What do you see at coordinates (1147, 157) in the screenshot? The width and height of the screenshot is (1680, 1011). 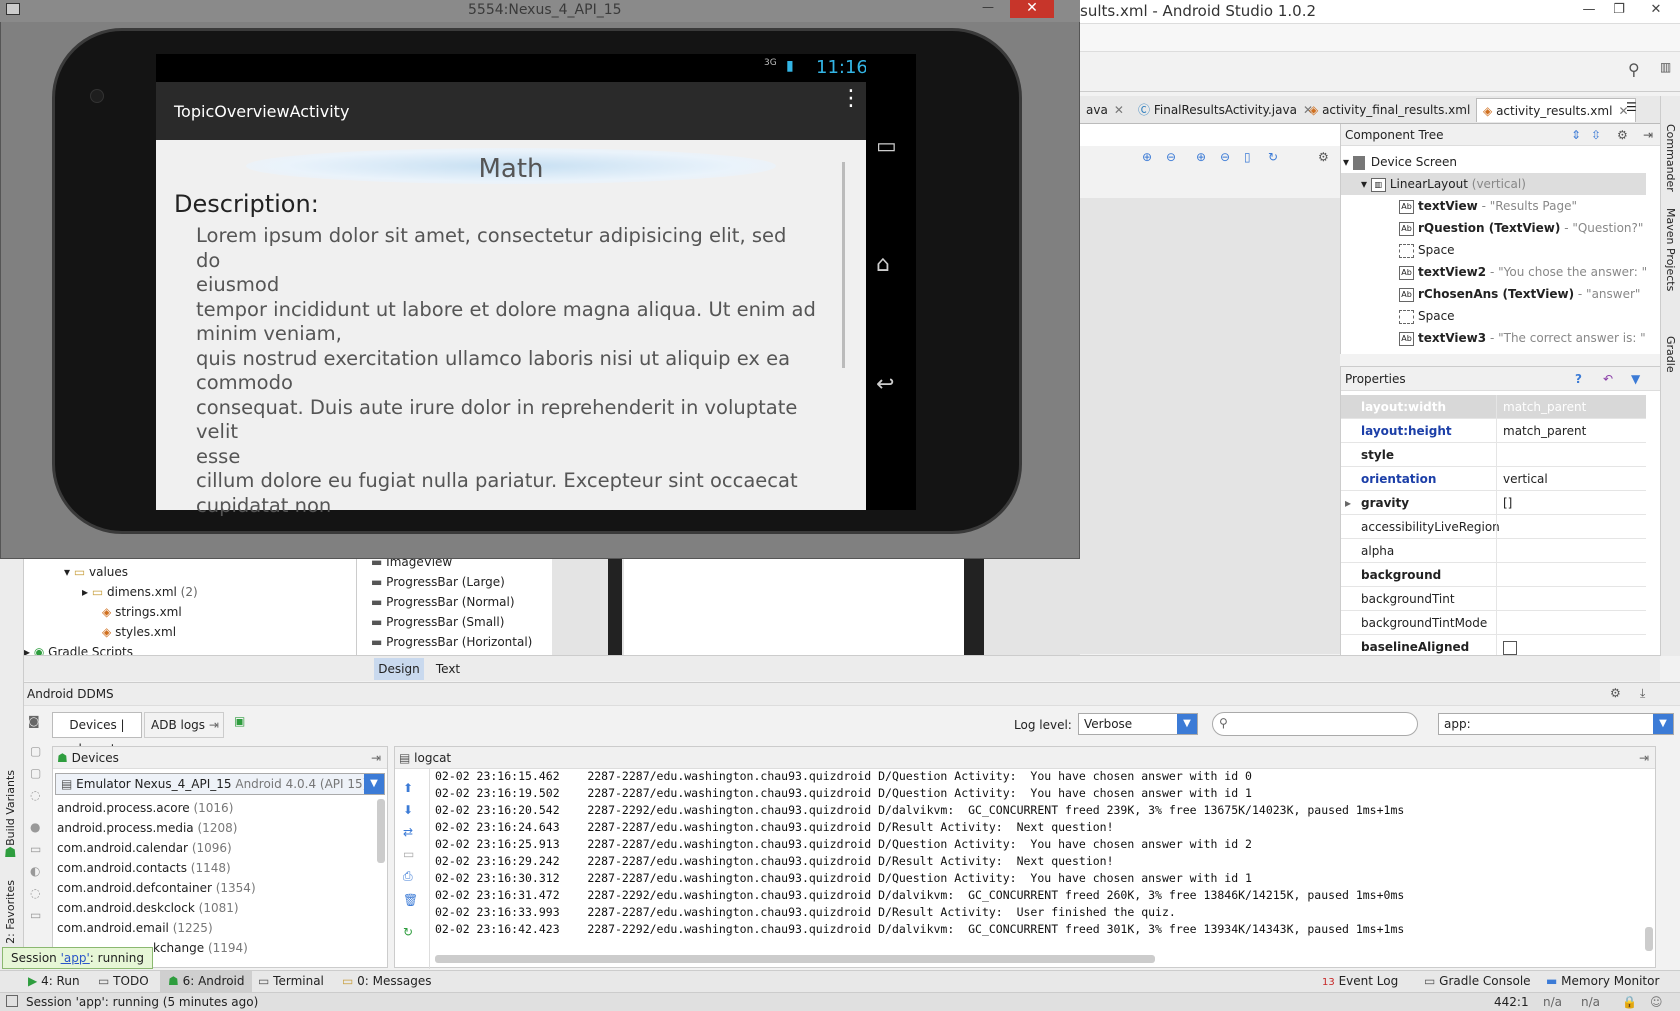 I see `zoom-fit-icon: ⊕` at bounding box center [1147, 157].